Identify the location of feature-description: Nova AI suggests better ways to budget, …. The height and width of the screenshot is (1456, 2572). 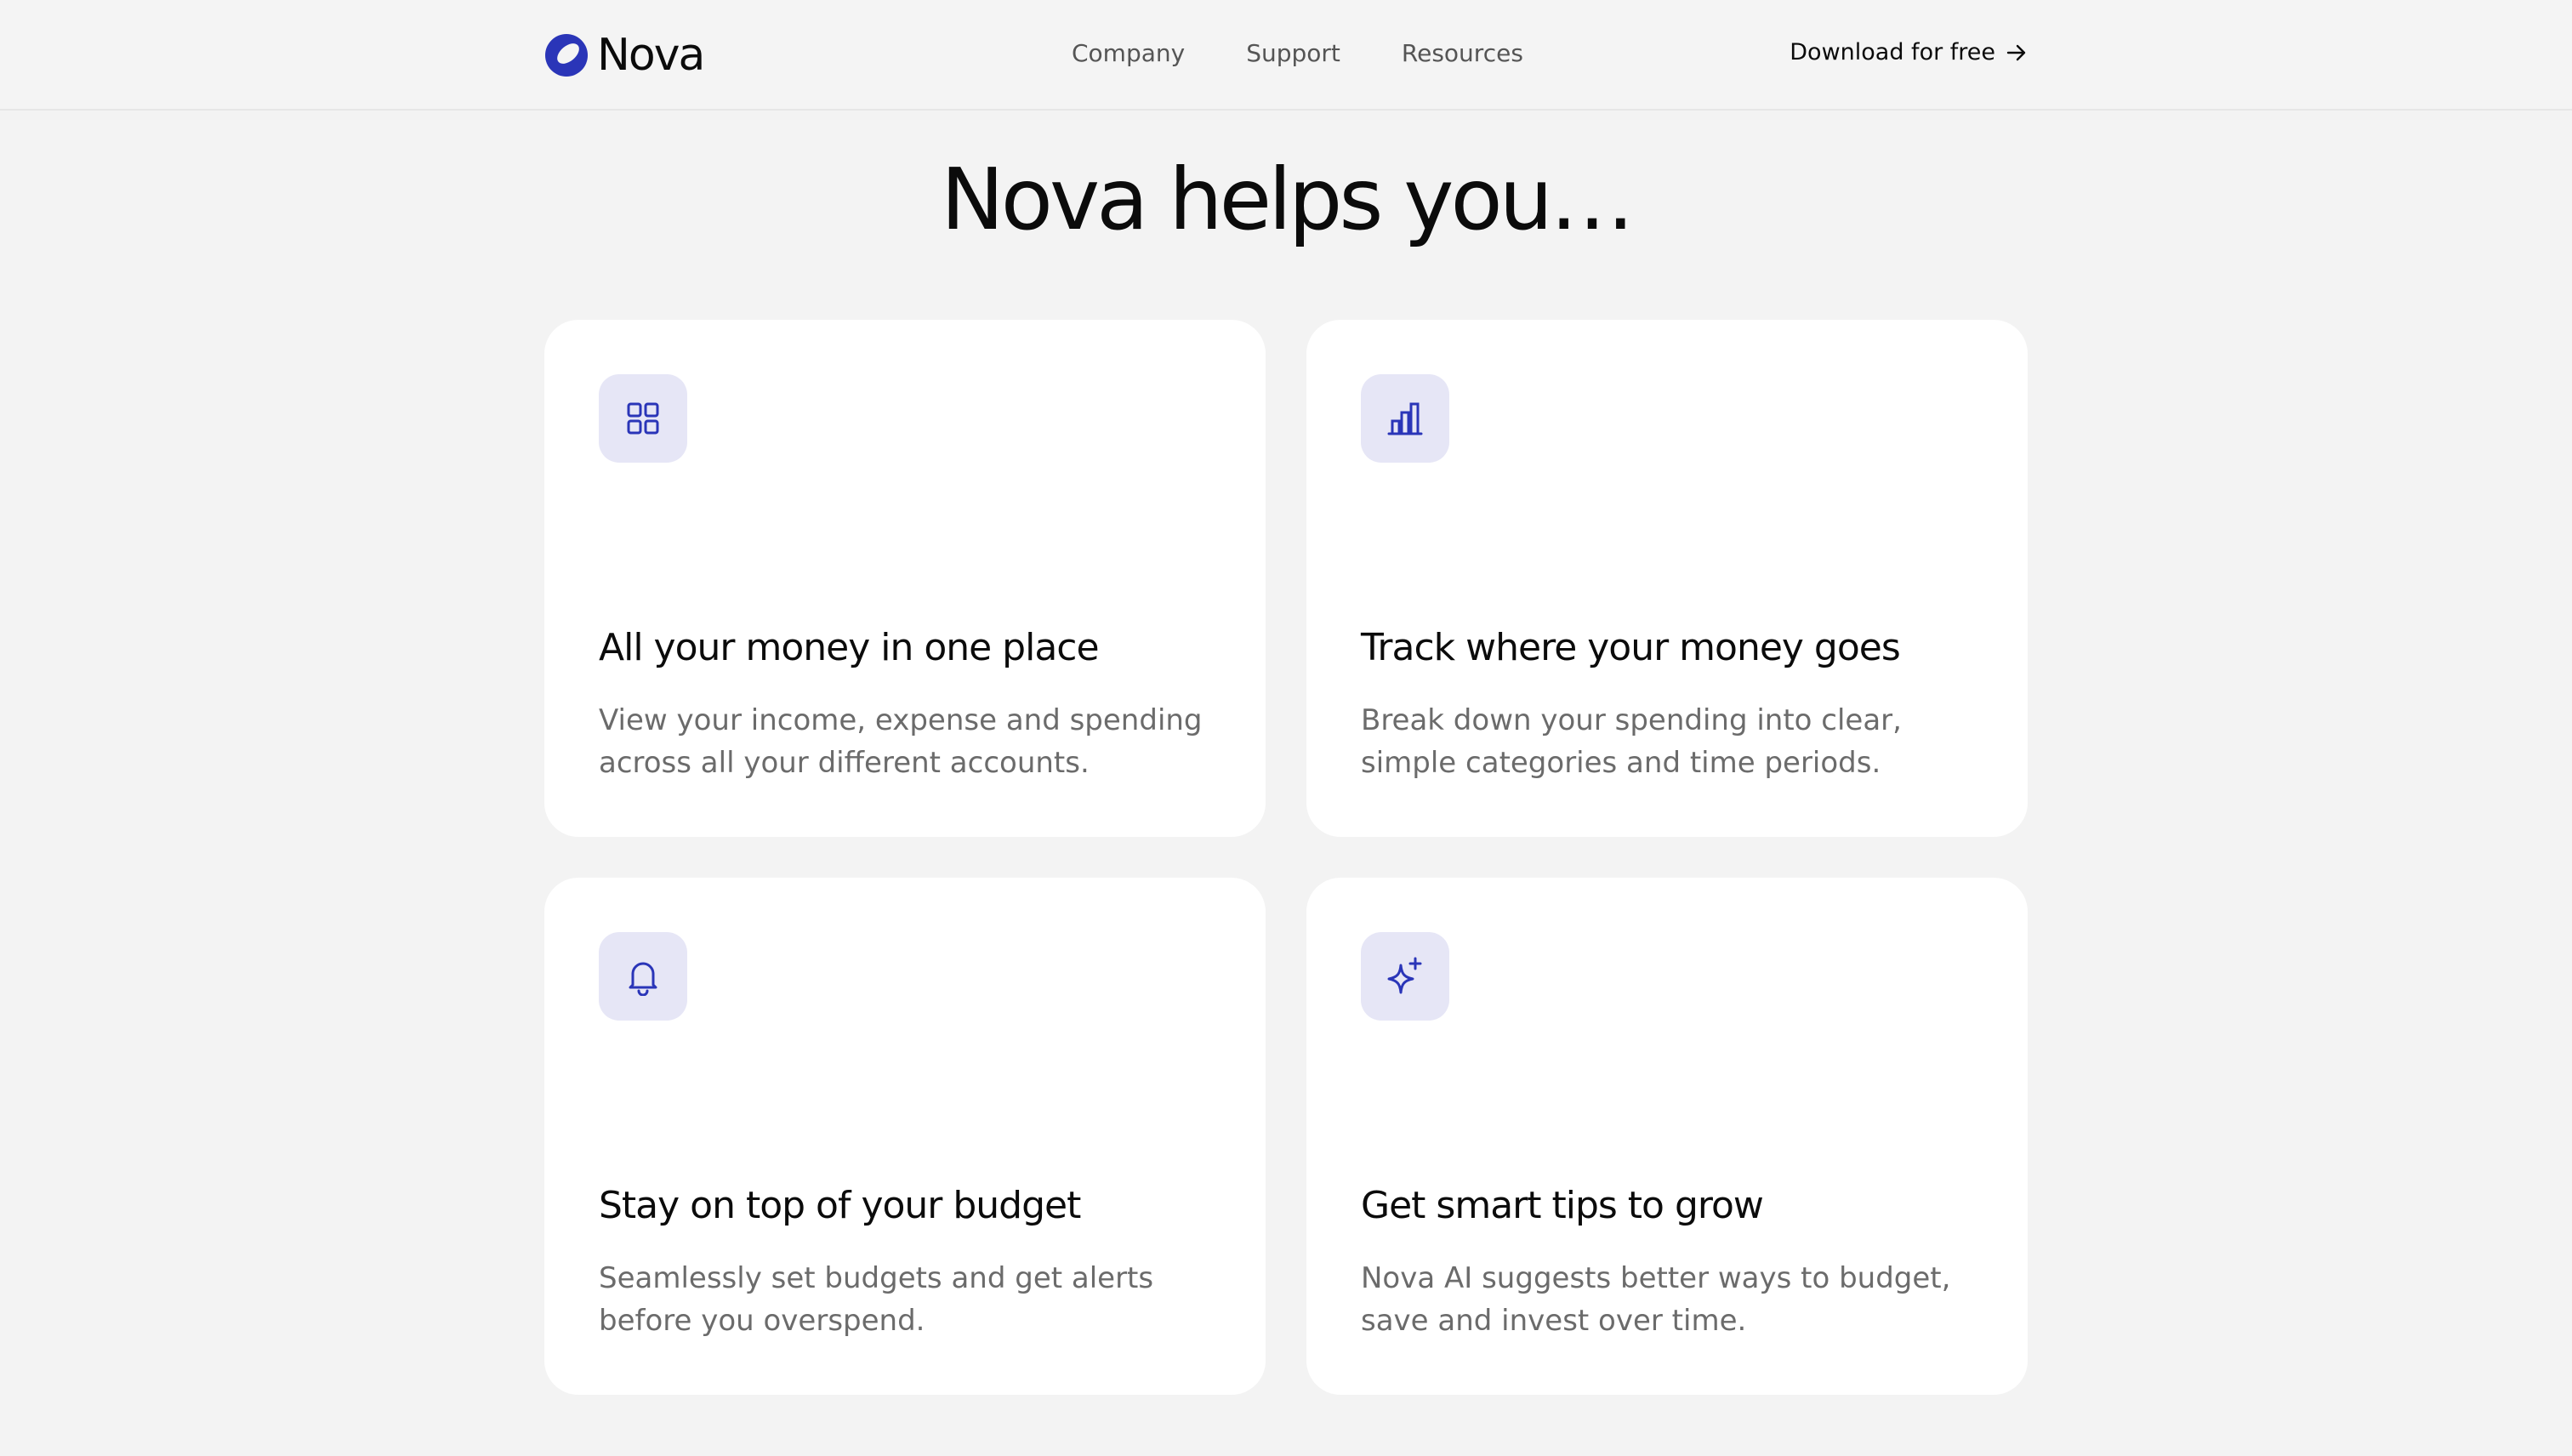
(1656, 1299).